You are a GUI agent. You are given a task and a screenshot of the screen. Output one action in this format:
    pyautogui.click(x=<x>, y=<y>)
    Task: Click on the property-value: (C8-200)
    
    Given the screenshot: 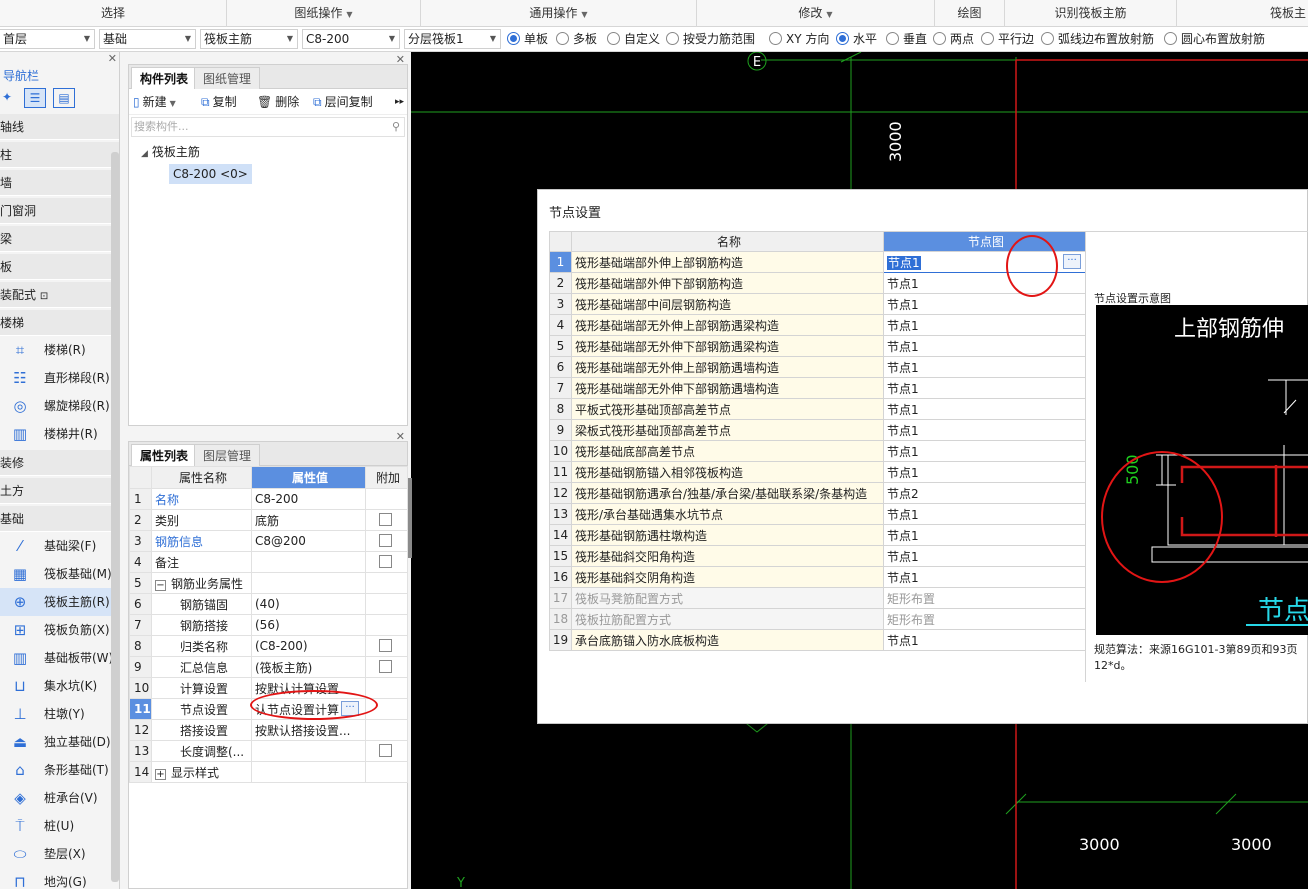 What is the action you would take?
    pyautogui.click(x=308, y=646)
    